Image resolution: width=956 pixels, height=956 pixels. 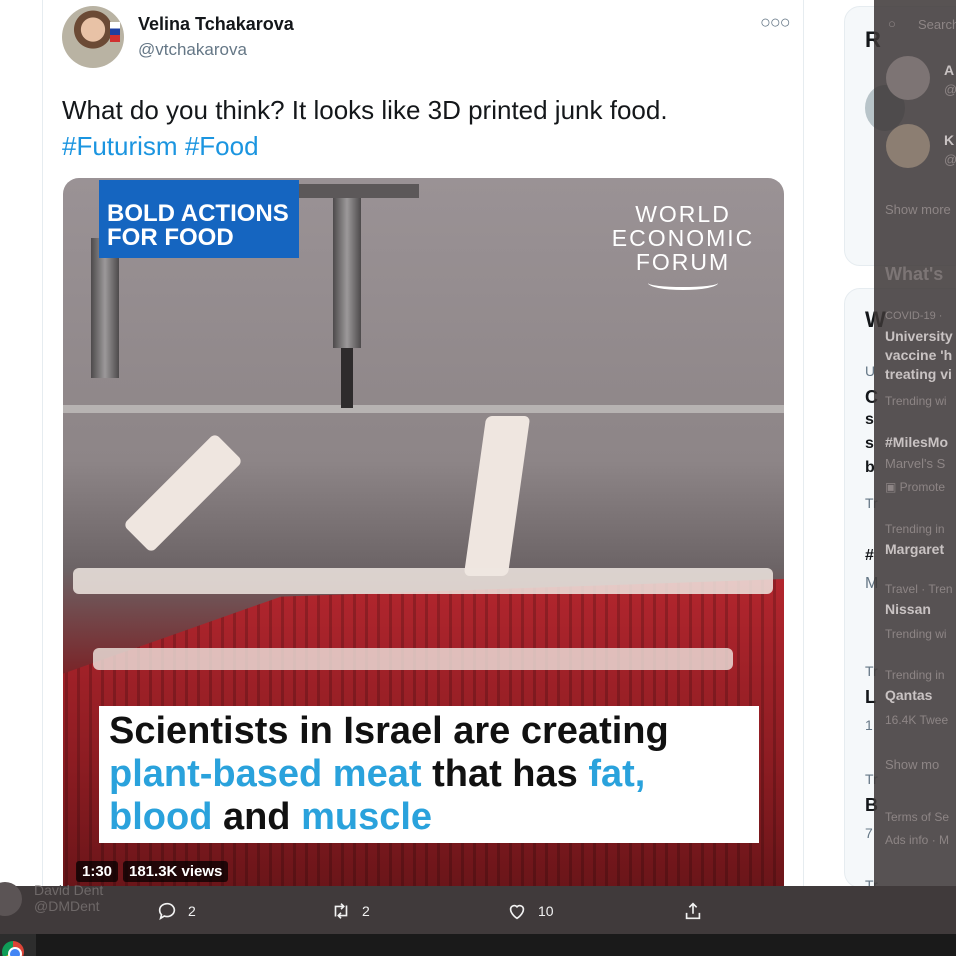 I want to click on trend-title: Margaret, so click(x=914, y=549).